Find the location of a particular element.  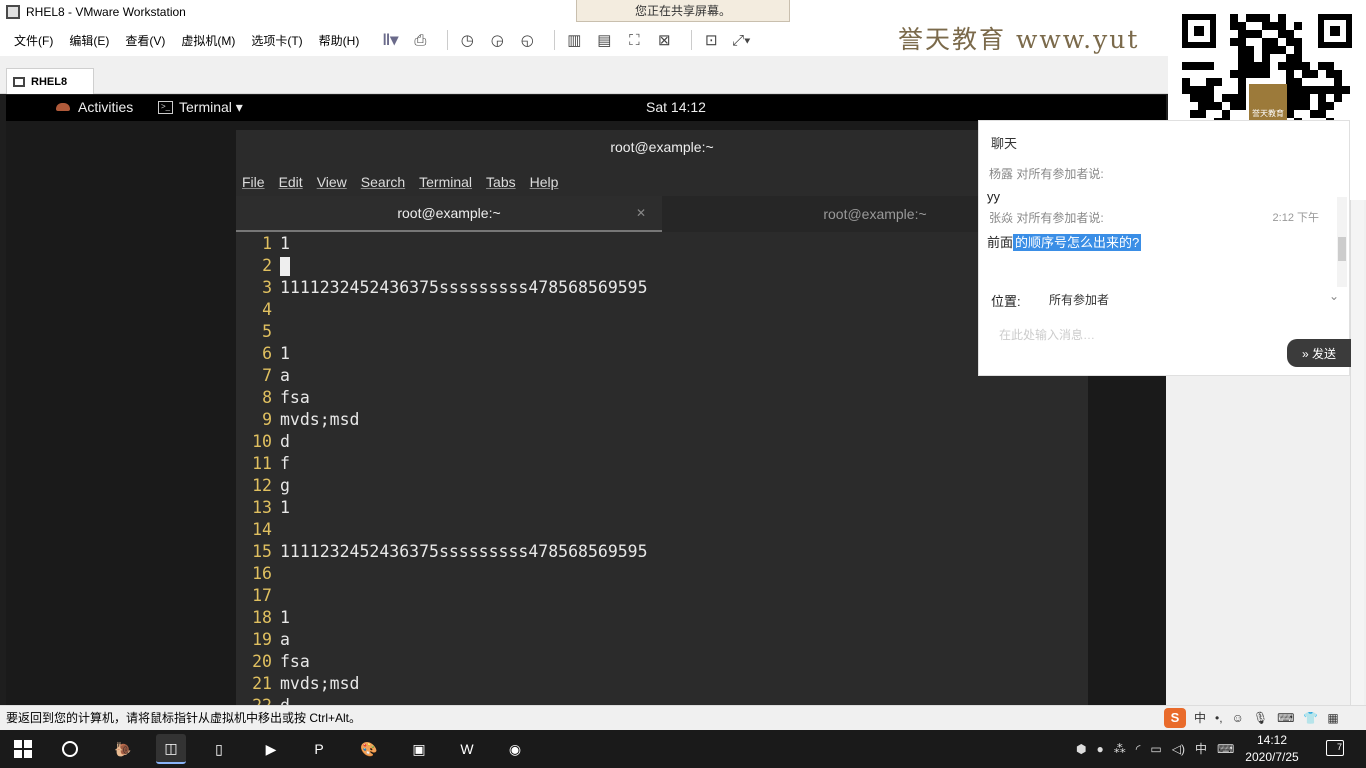

terminal-line: 9 mvds;msd is located at coordinates (662, 420).